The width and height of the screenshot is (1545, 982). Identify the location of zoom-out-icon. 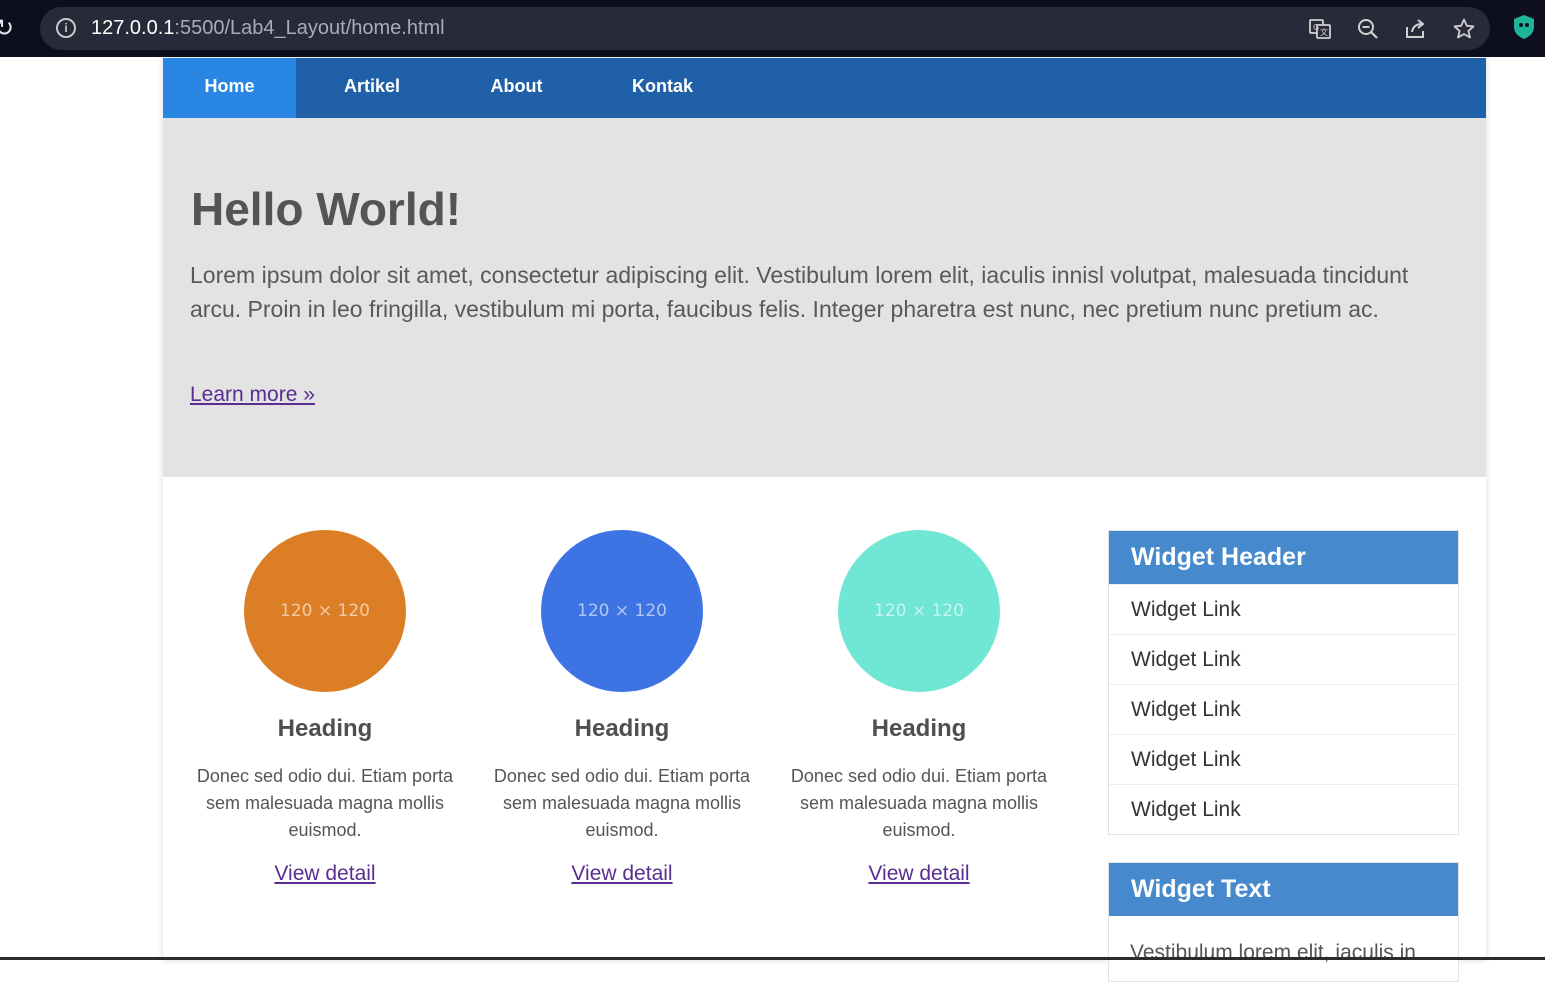
(1368, 29).